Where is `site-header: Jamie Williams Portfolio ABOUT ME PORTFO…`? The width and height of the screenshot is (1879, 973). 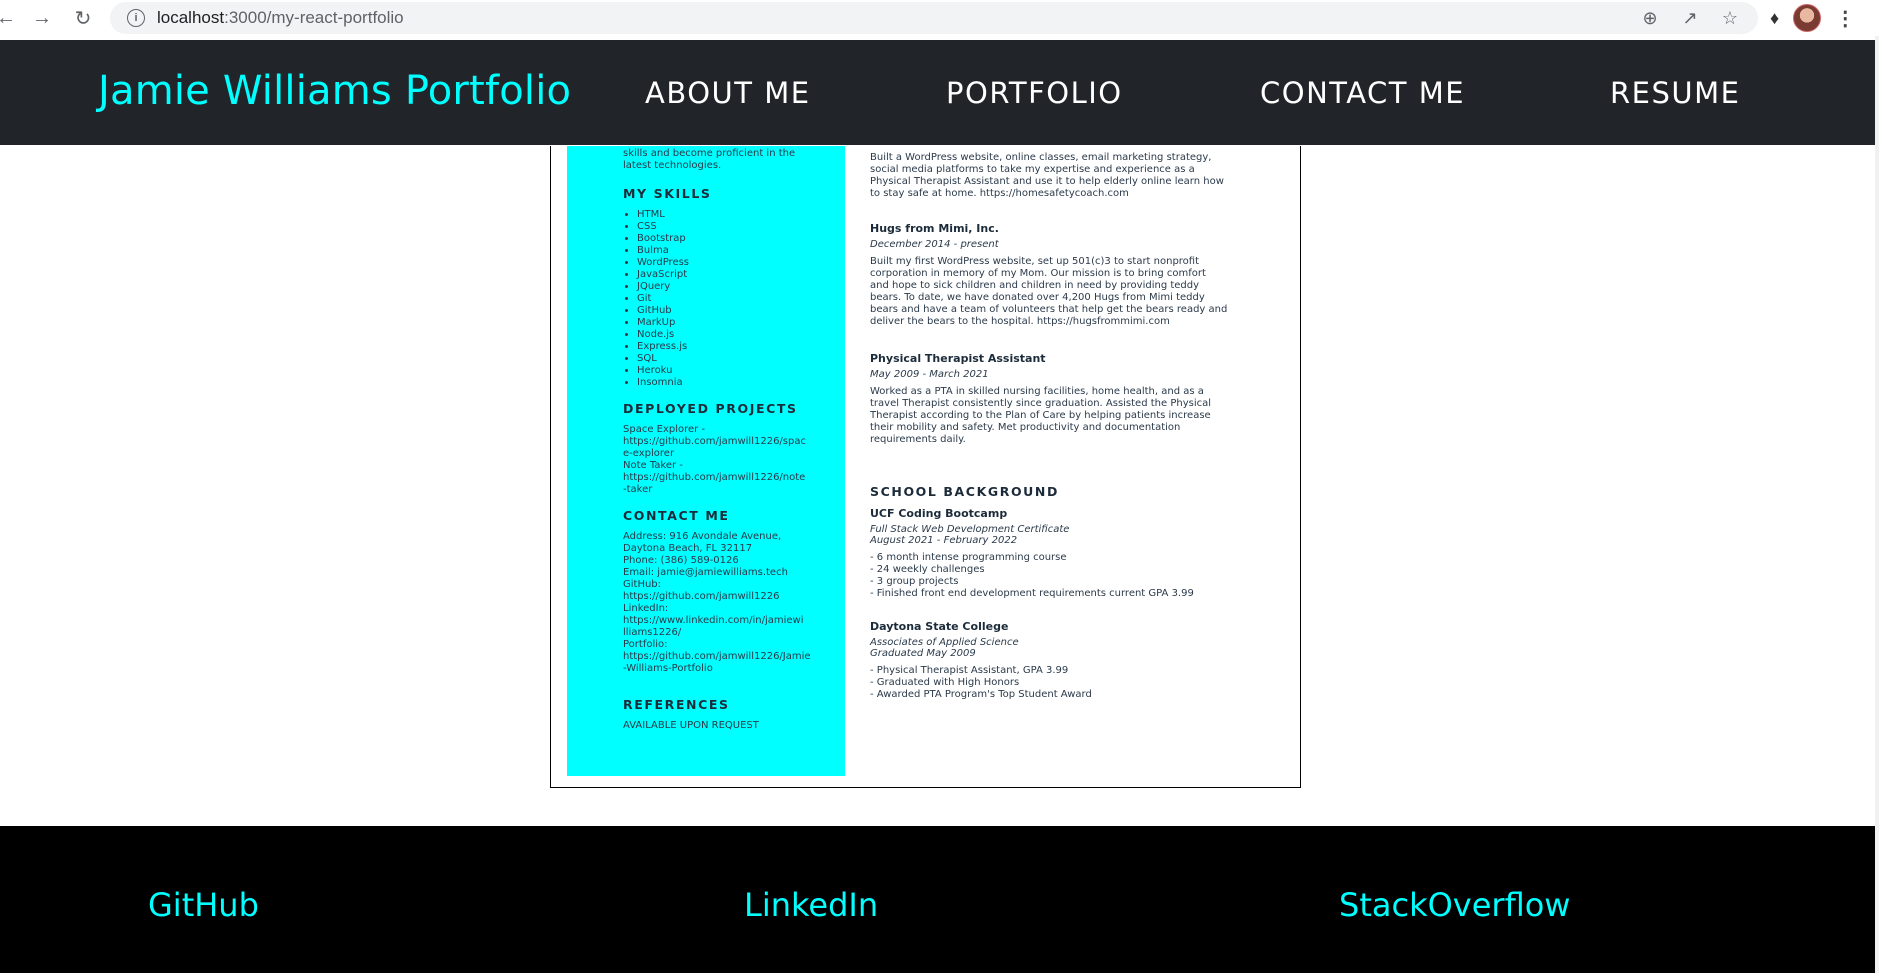
site-header: Jamie Williams Portfolio ABOUT ME PORTFO… is located at coordinates (937, 92).